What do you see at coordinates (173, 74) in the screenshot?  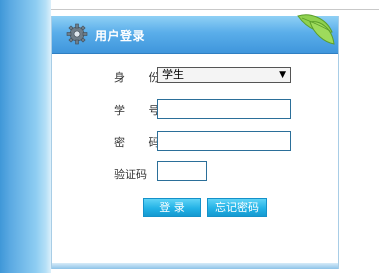 I see `identity-select-value: 学生` at bounding box center [173, 74].